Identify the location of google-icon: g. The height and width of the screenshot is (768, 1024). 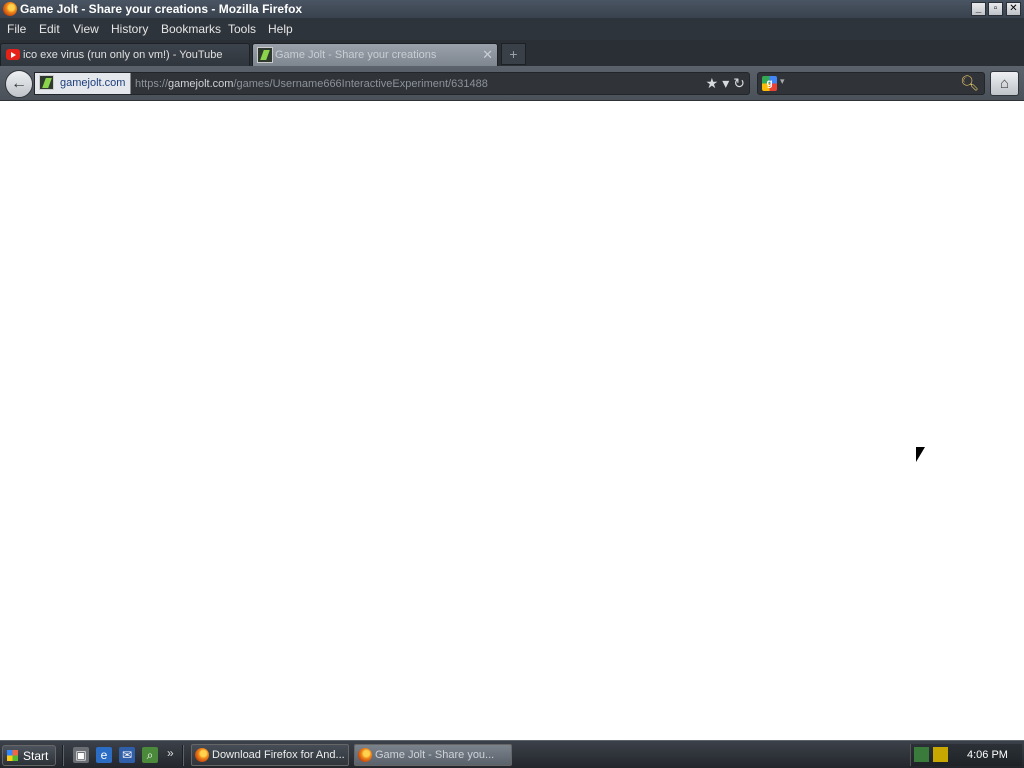
(769, 83).